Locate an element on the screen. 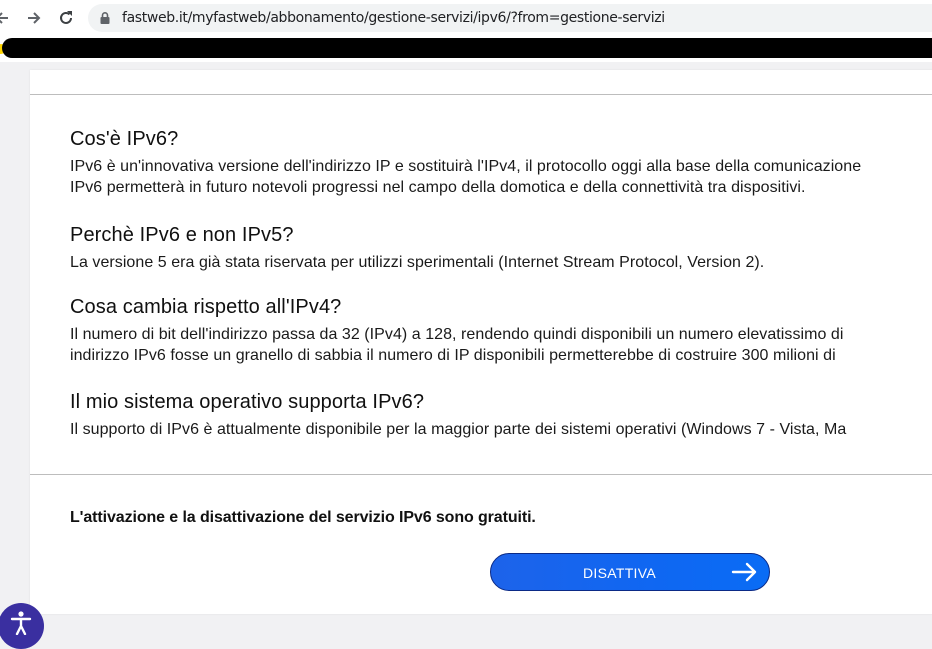 Image resolution: width=932 pixels, height=649 pixels. accessibility-button is located at coordinates (22, 626).